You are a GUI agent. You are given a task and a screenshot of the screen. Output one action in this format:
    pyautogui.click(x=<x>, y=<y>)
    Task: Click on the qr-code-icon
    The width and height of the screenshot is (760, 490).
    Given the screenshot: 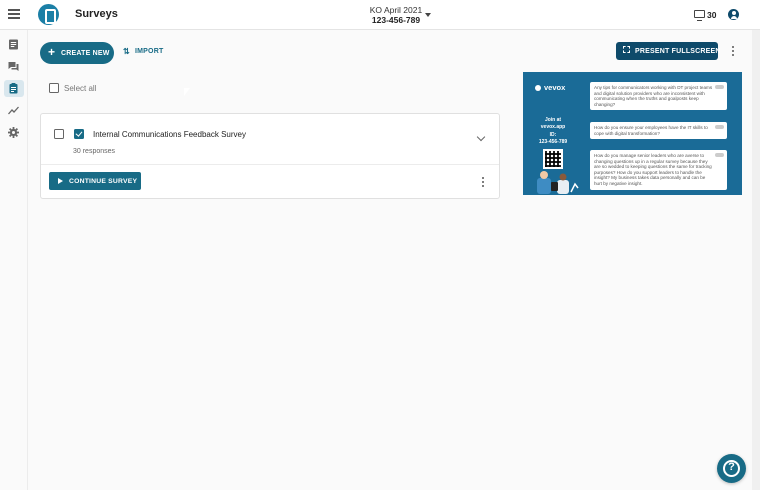 What is the action you would take?
    pyautogui.click(x=553, y=159)
    